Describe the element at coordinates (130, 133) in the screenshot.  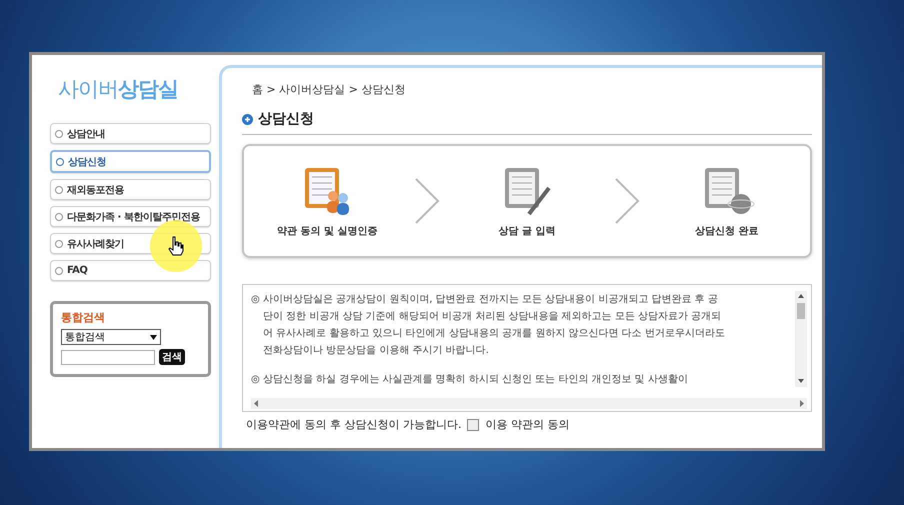
I see `sidebar-item: 상담안내` at that location.